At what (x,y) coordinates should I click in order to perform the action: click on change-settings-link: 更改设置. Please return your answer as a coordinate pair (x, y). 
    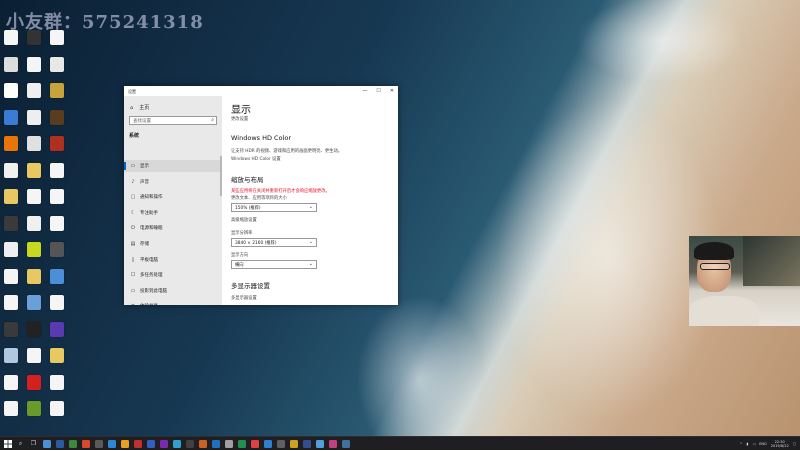
    Looking at the image, I should click on (239, 119).